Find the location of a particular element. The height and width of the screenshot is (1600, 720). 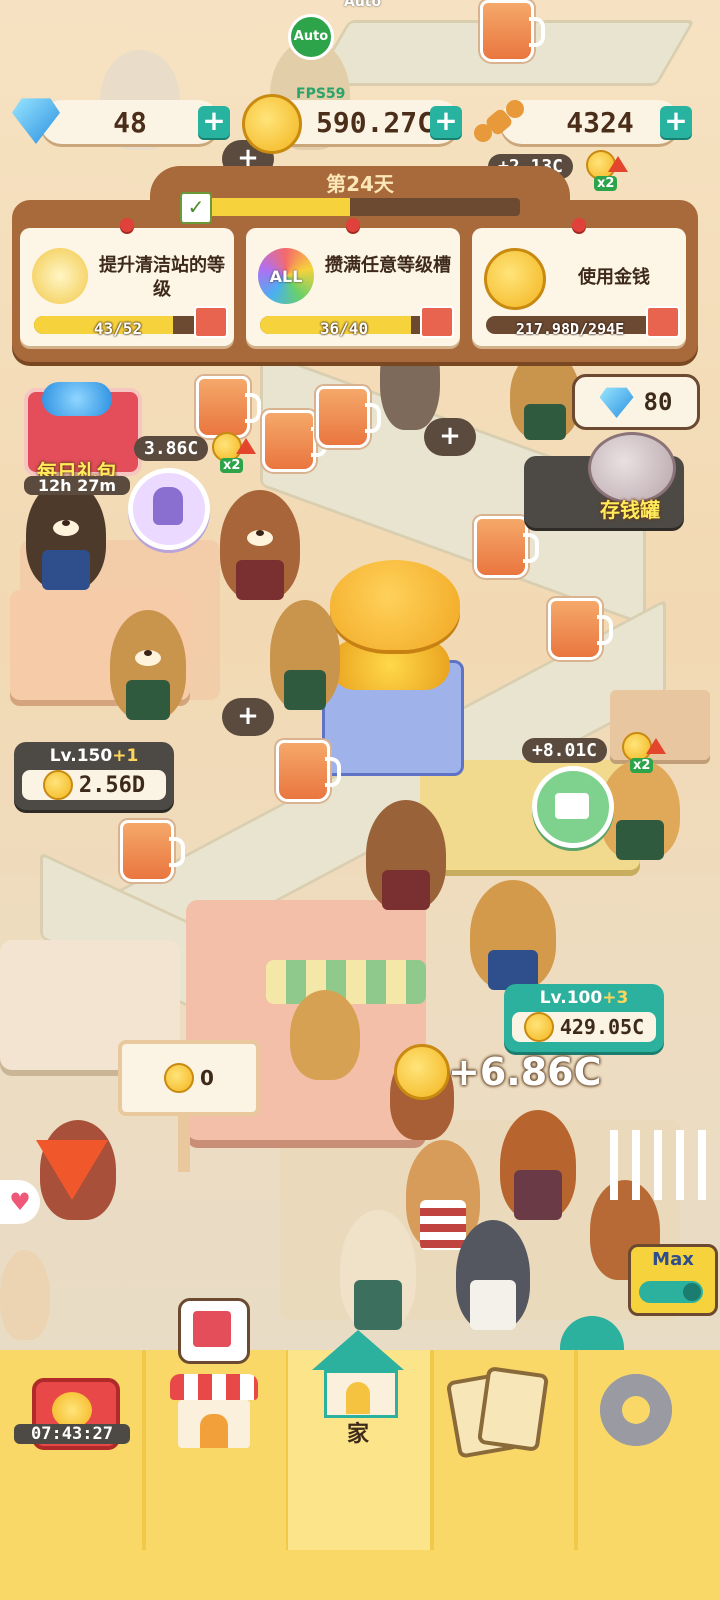

cleaning-quest-icon is located at coordinates (60, 276).